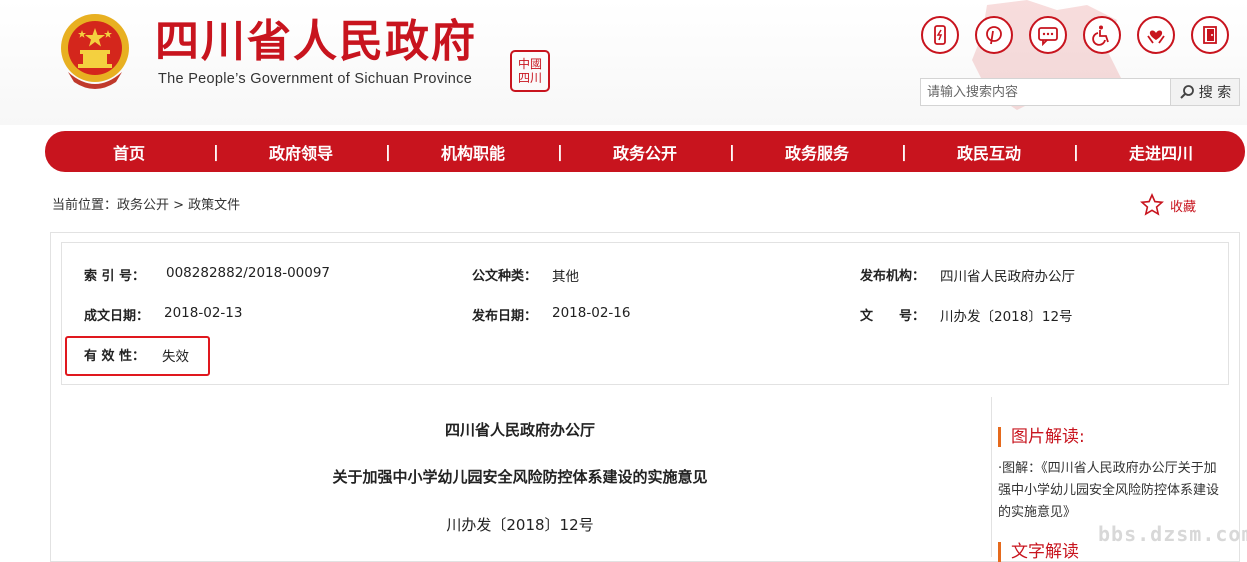 Image resolution: width=1247 pixels, height=562 pixels. What do you see at coordinates (519, 430) in the screenshot?
I see `article-issuer: 四川省人民政府办公厅` at bounding box center [519, 430].